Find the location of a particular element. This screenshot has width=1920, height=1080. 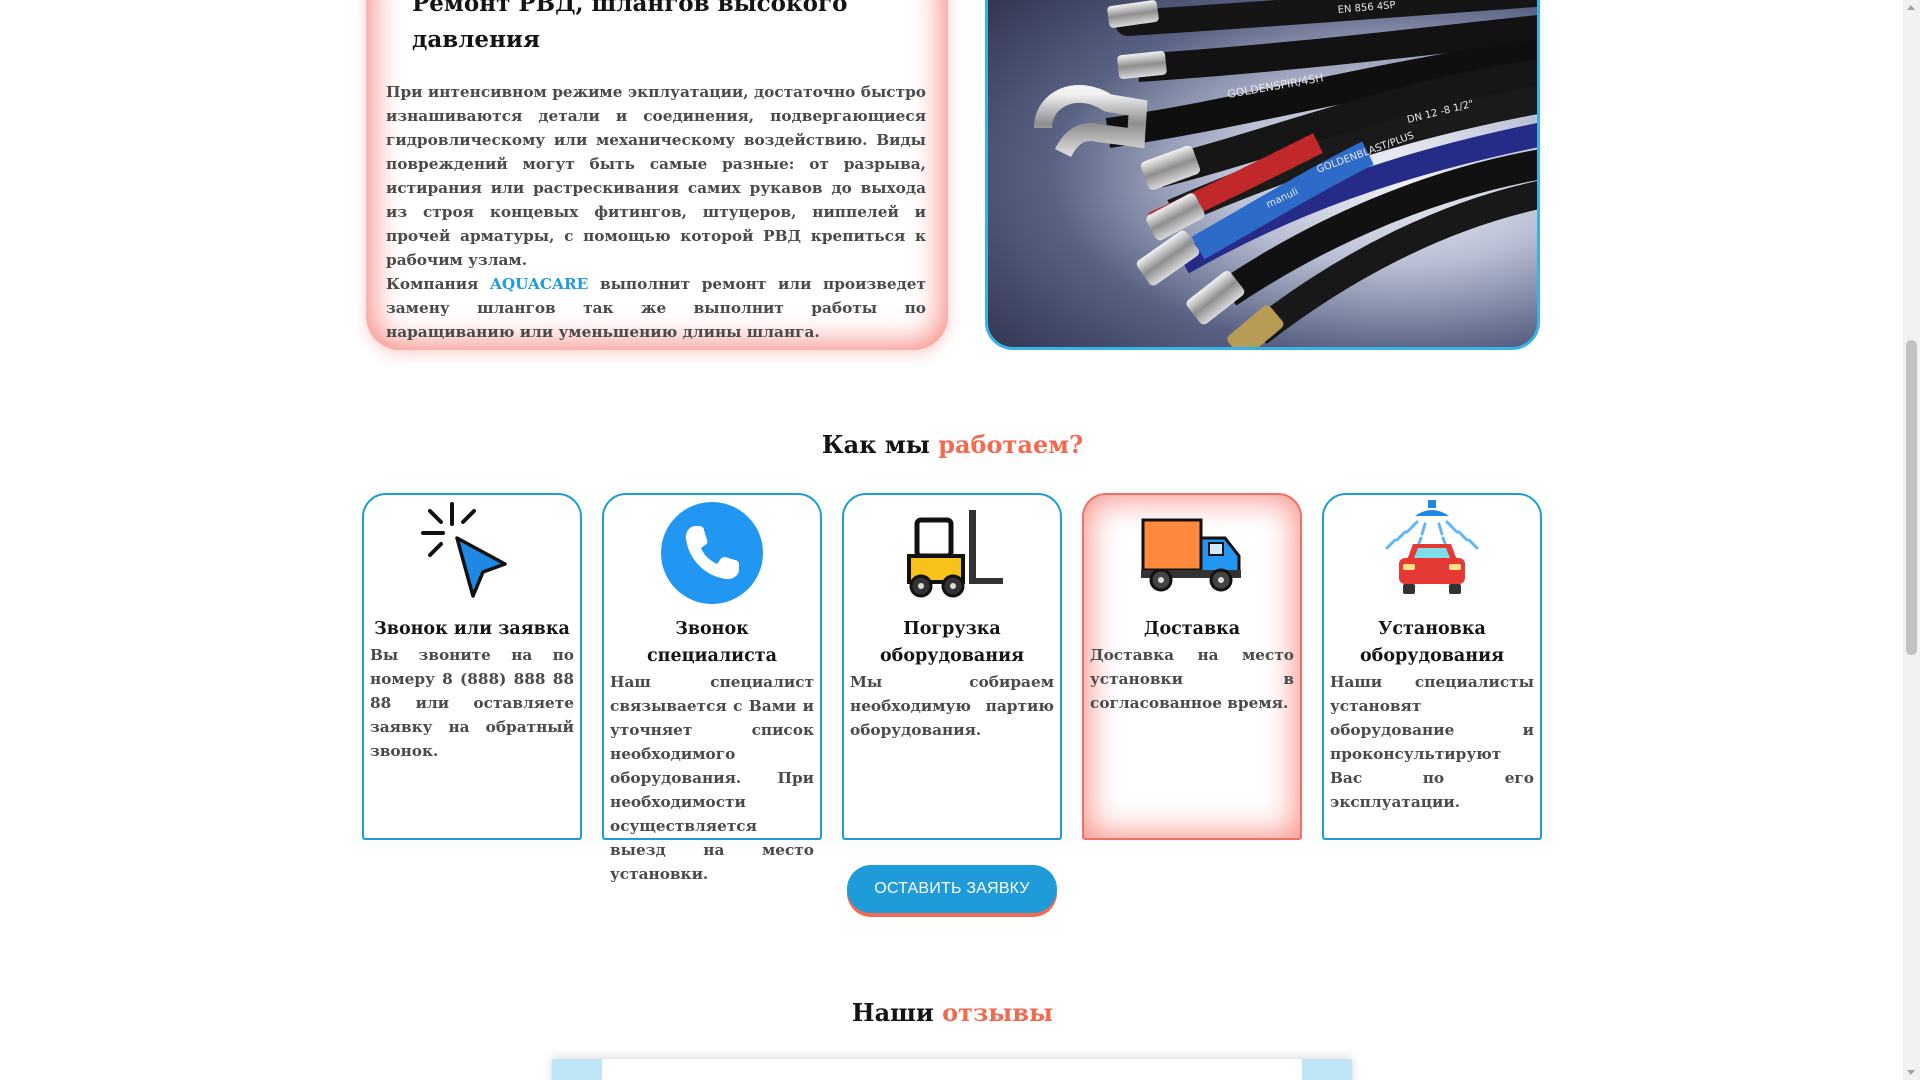

phone-icon is located at coordinates (712, 553).